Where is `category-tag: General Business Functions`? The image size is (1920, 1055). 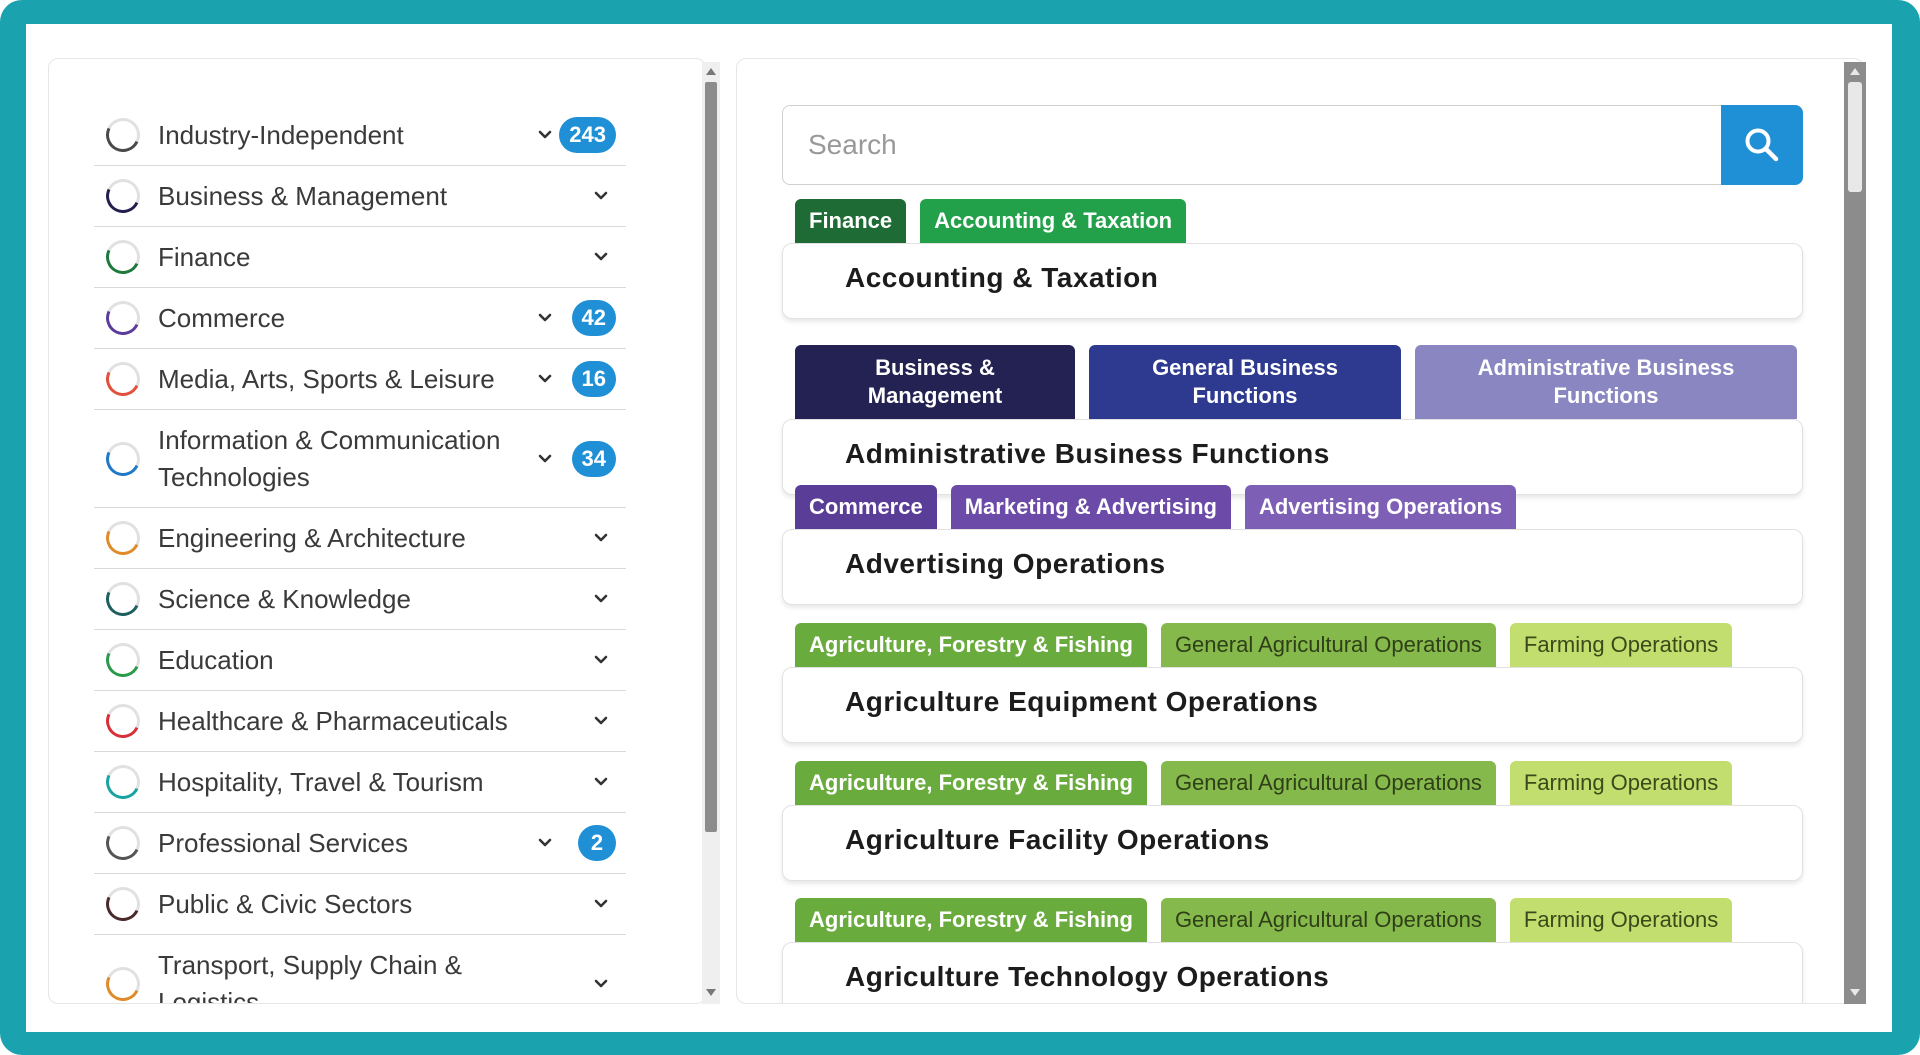
category-tag: General Business Functions is located at coordinates (1245, 382).